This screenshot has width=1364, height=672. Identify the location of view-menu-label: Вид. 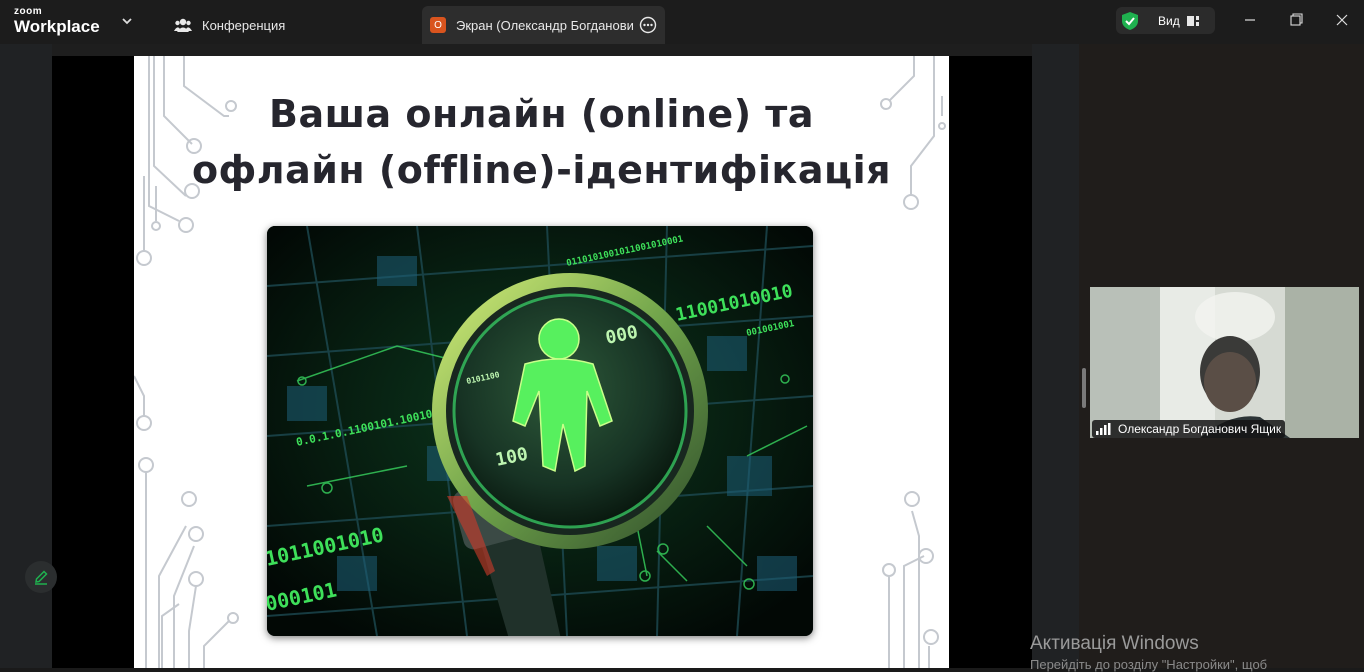
(1169, 20).